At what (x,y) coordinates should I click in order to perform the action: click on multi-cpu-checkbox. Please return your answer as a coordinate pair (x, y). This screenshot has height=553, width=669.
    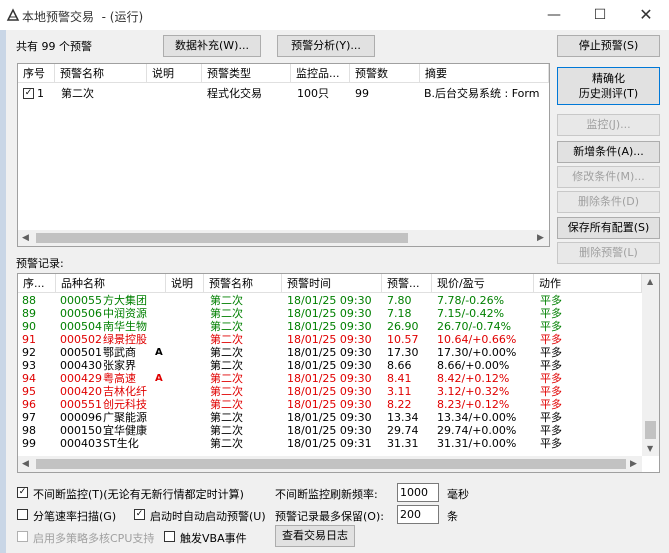
    Looking at the image, I should click on (22, 536).